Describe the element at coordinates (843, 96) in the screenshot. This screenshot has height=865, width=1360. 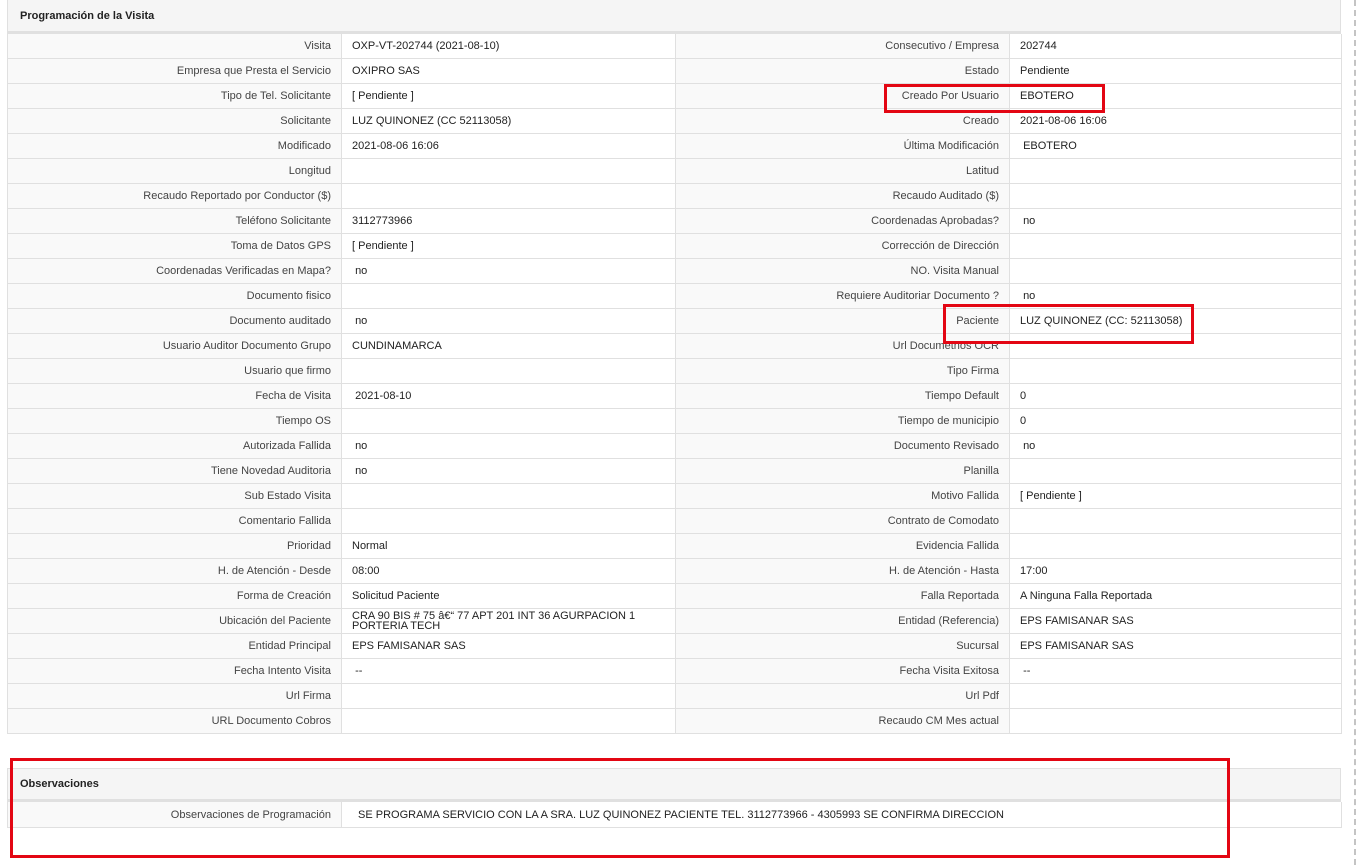
I see `field-label-creado-por-usuario: Creado Por Usuario` at that location.